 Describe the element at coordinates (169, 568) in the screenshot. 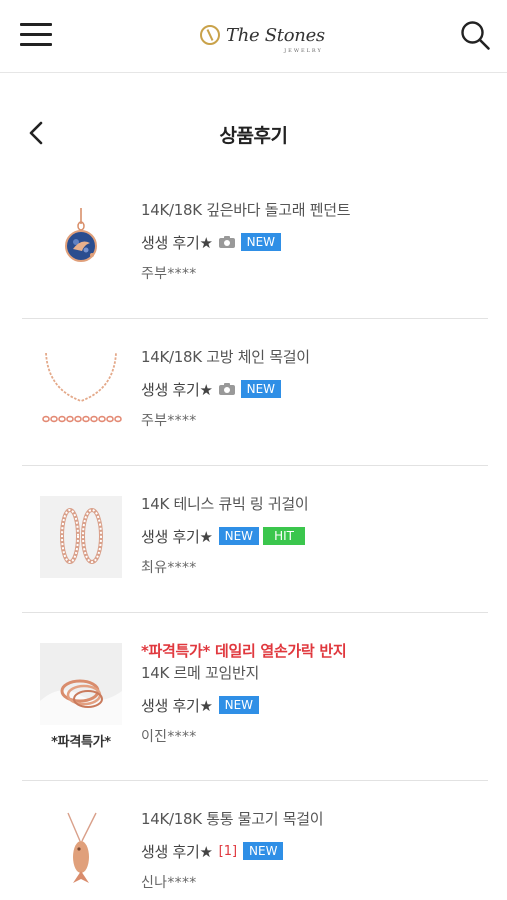

I see `review-author: 최유****` at that location.